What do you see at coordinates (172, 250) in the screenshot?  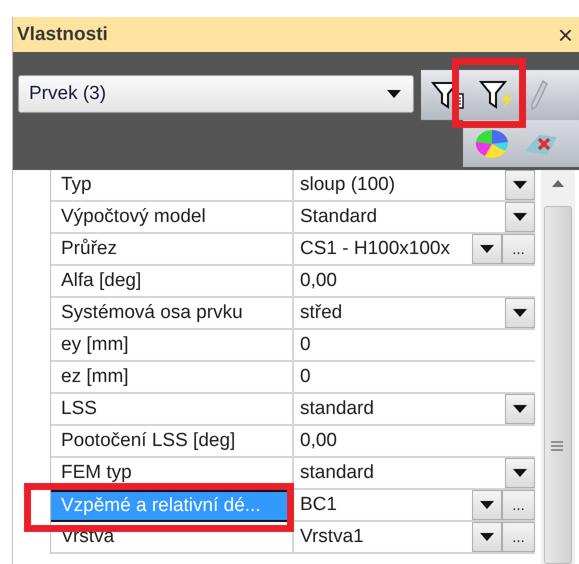 I see `property-name: Průřez` at bounding box center [172, 250].